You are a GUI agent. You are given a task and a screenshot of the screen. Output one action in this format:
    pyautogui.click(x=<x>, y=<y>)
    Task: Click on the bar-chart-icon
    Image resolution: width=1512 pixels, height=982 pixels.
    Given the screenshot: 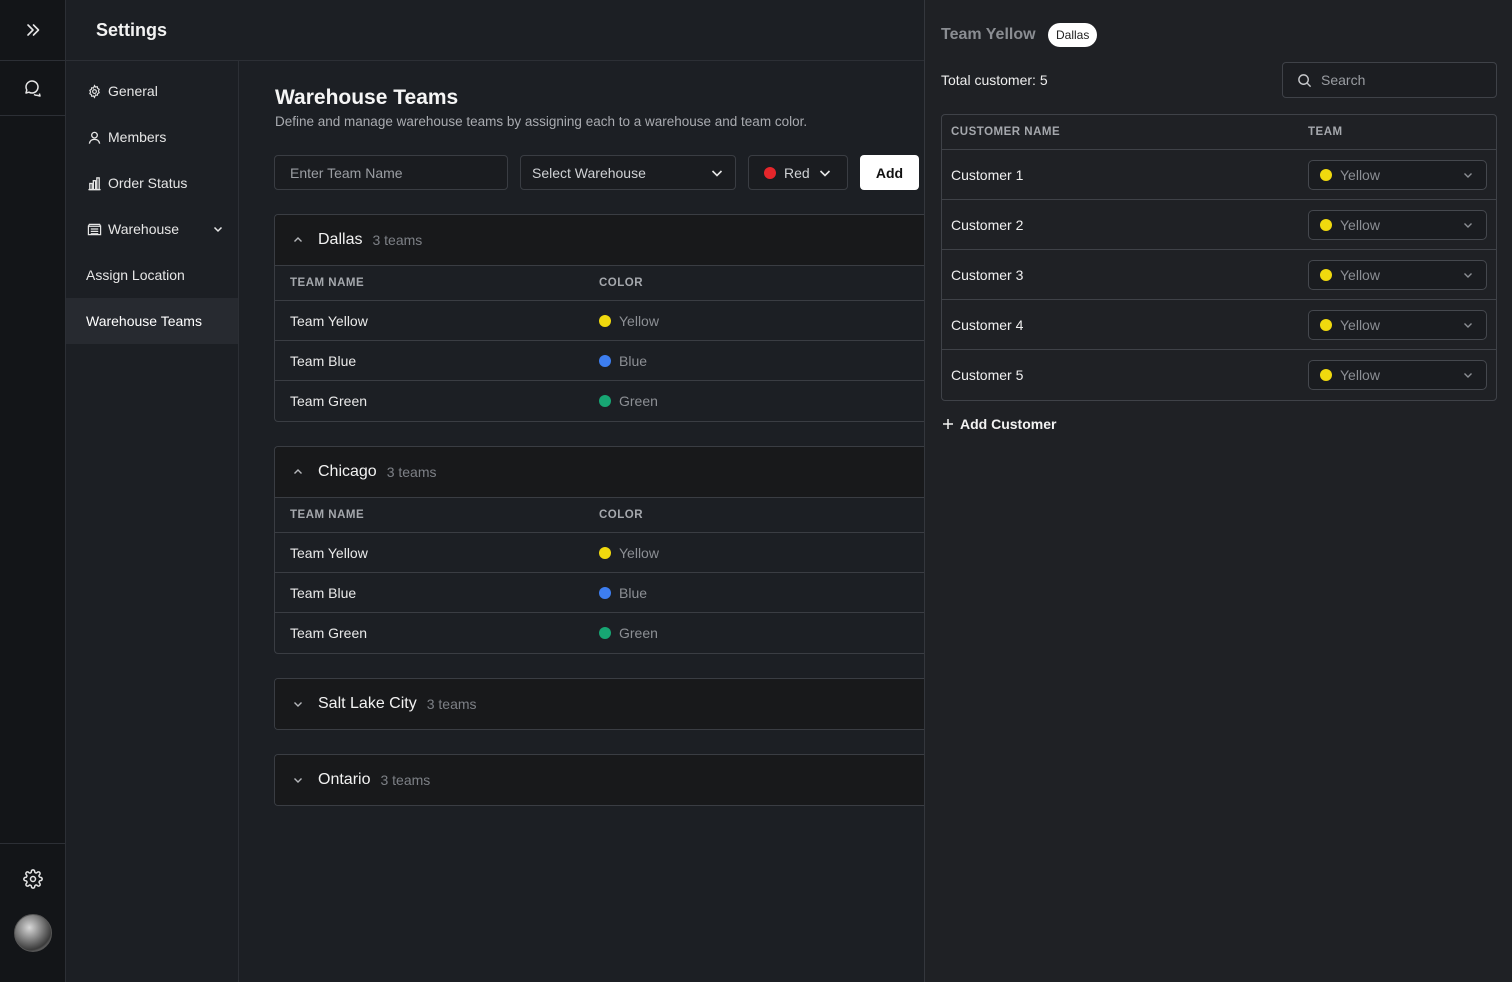 What is the action you would take?
    pyautogui.click(x=94, y=183)
    